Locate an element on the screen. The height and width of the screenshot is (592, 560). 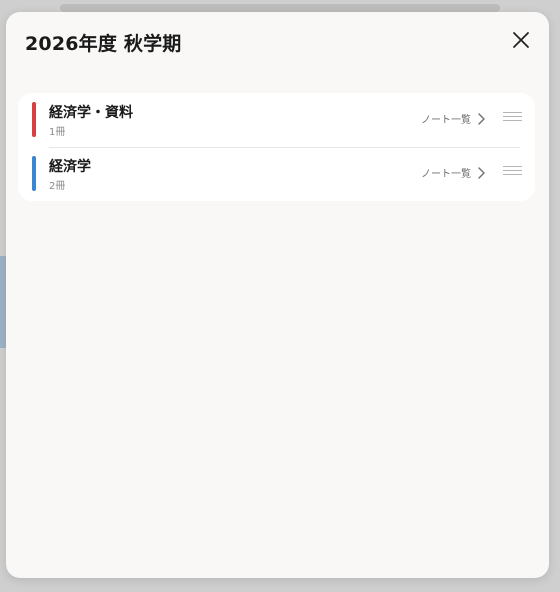
close-icon is located at coordinates (521, 40).